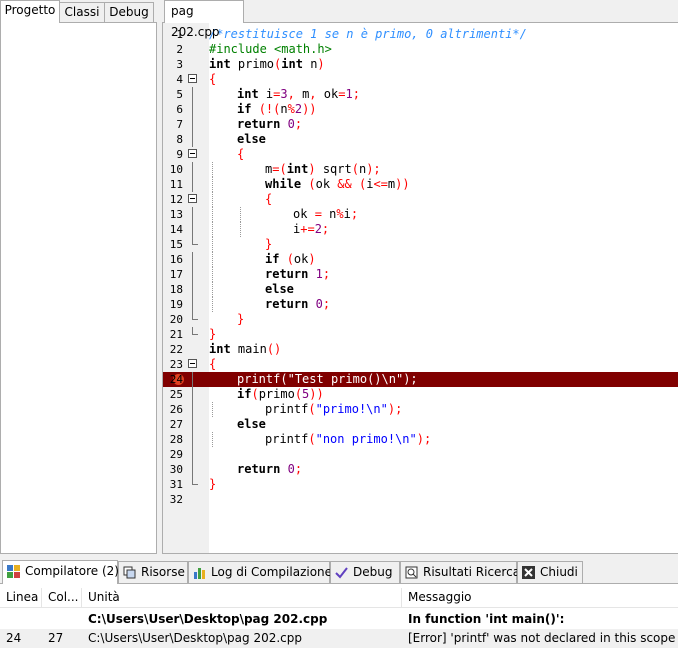 The width and height of the screenshot is (678, 654). What do you see at coordinates (21, 597) in the screenshot?
I see `column-linea: Linea` at bounding box center [21, 597].